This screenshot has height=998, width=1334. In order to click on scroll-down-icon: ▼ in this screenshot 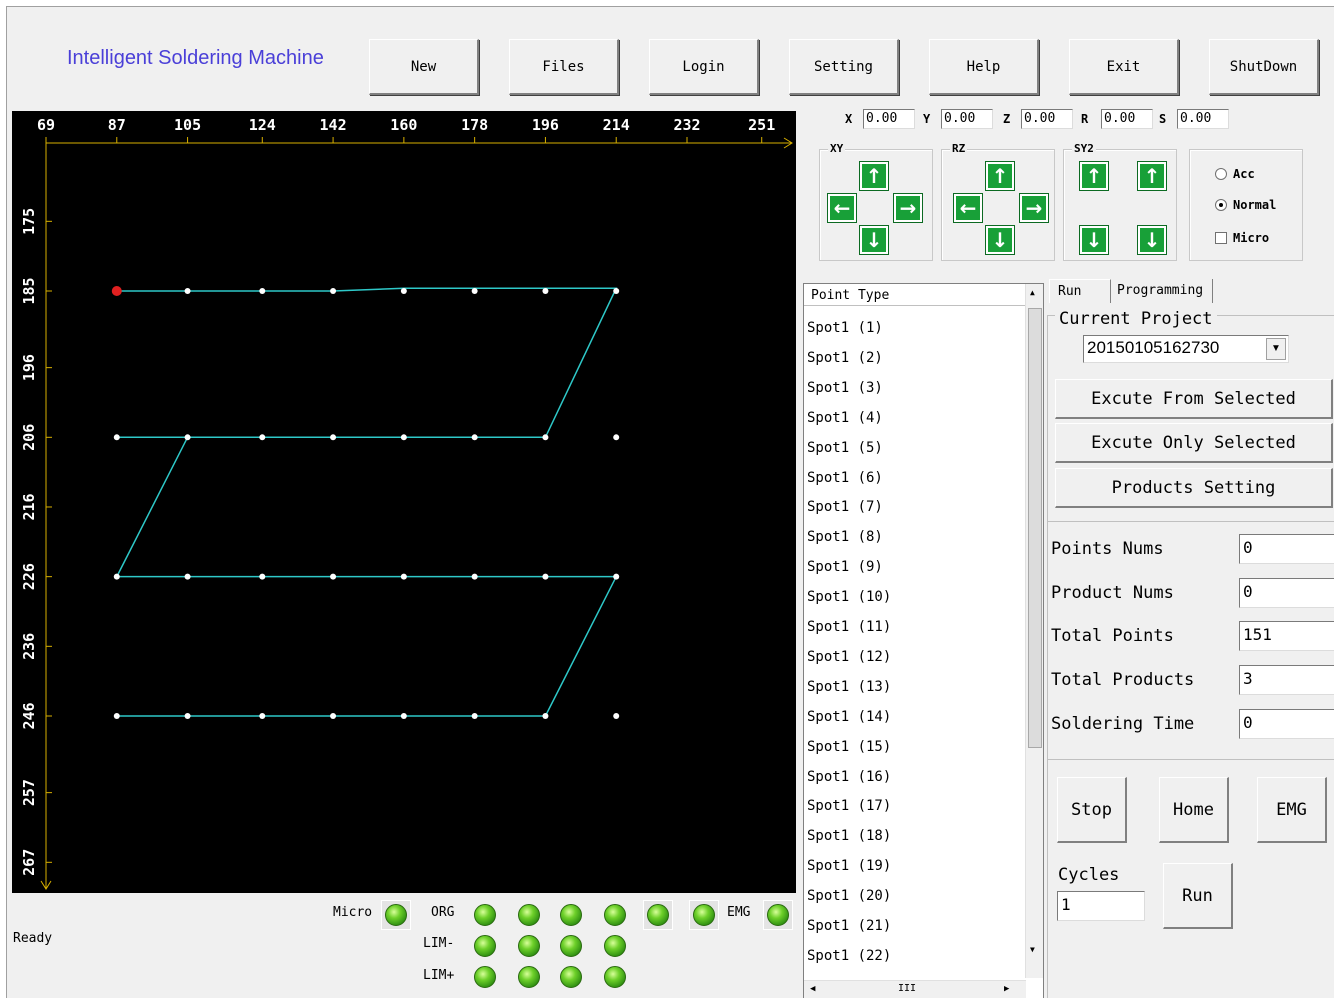, I will do `click(1032, 949)`.